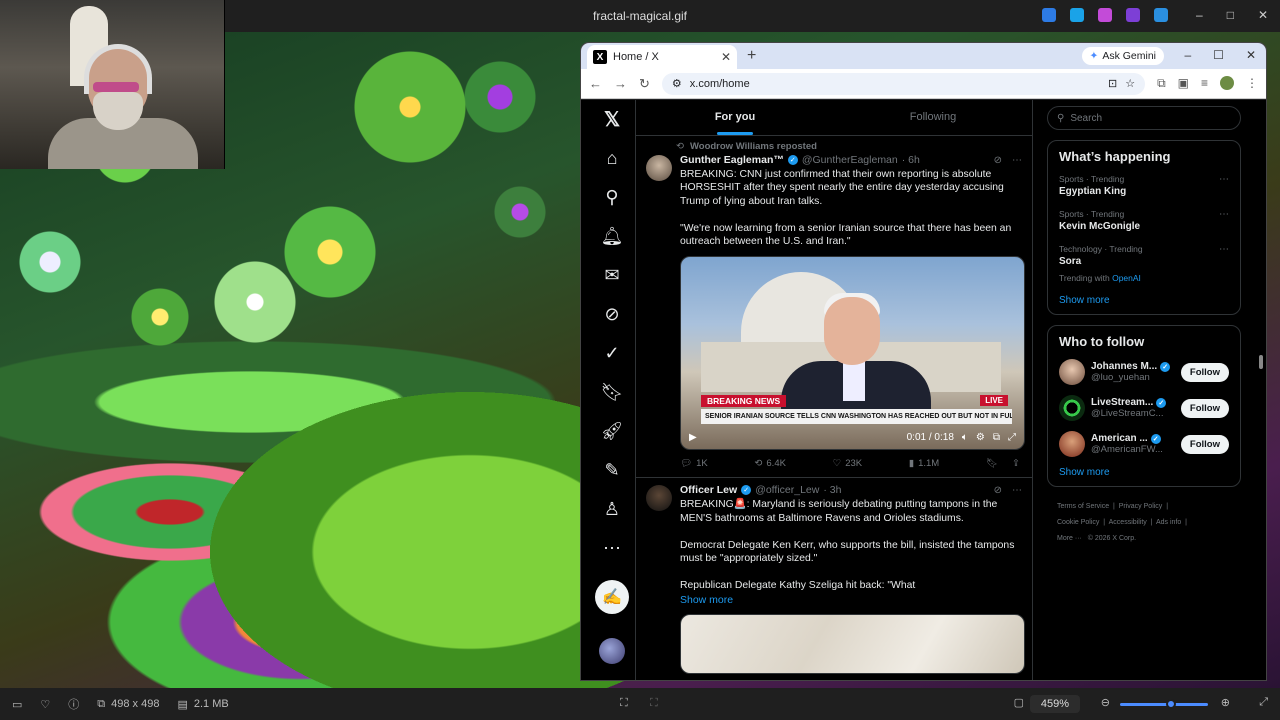  Describe the element at coordinates (612, 119) in the screenshot. I see `x-logo-icon: 𝕏` at that location.